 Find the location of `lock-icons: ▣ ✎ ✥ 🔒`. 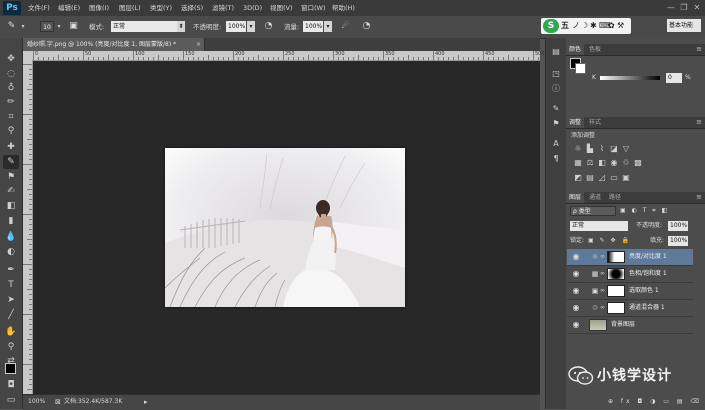

lock-icons: ▣ ✎ ✥ 🔒 is located at coordinates (609, 240).